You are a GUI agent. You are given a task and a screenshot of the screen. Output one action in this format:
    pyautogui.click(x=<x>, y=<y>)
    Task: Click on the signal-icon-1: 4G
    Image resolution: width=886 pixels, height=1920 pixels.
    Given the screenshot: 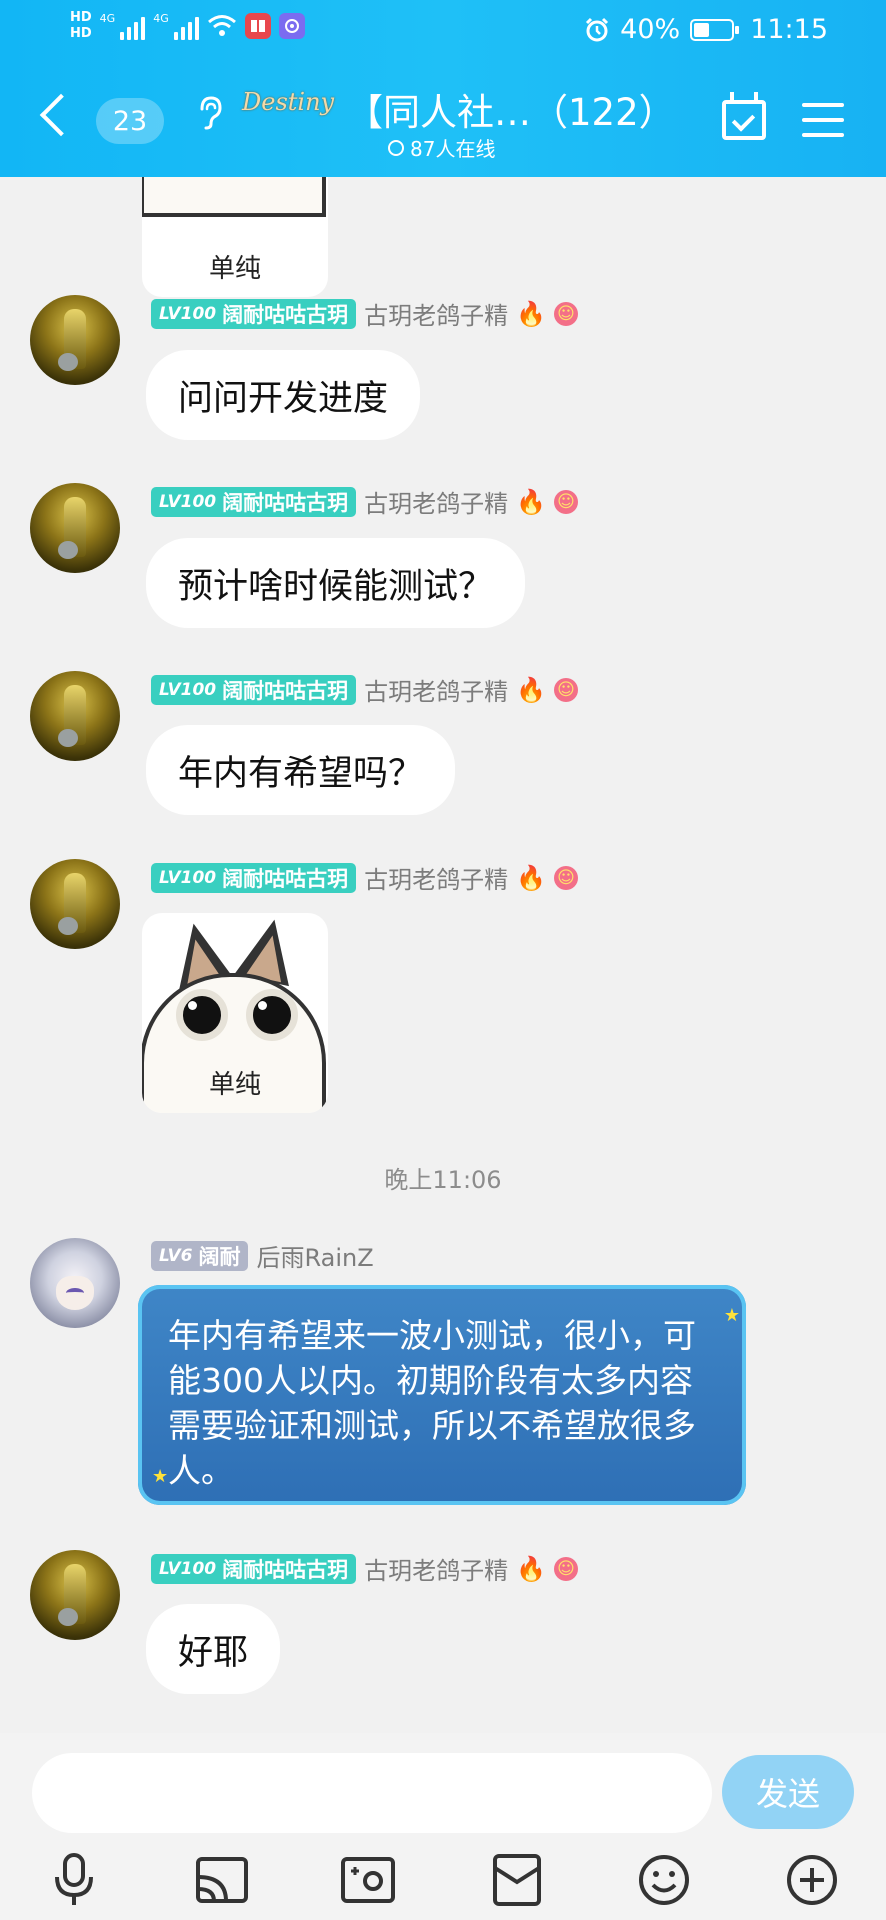 What is the action you would take?
    pyautogui.click(x=123, y=26)
    